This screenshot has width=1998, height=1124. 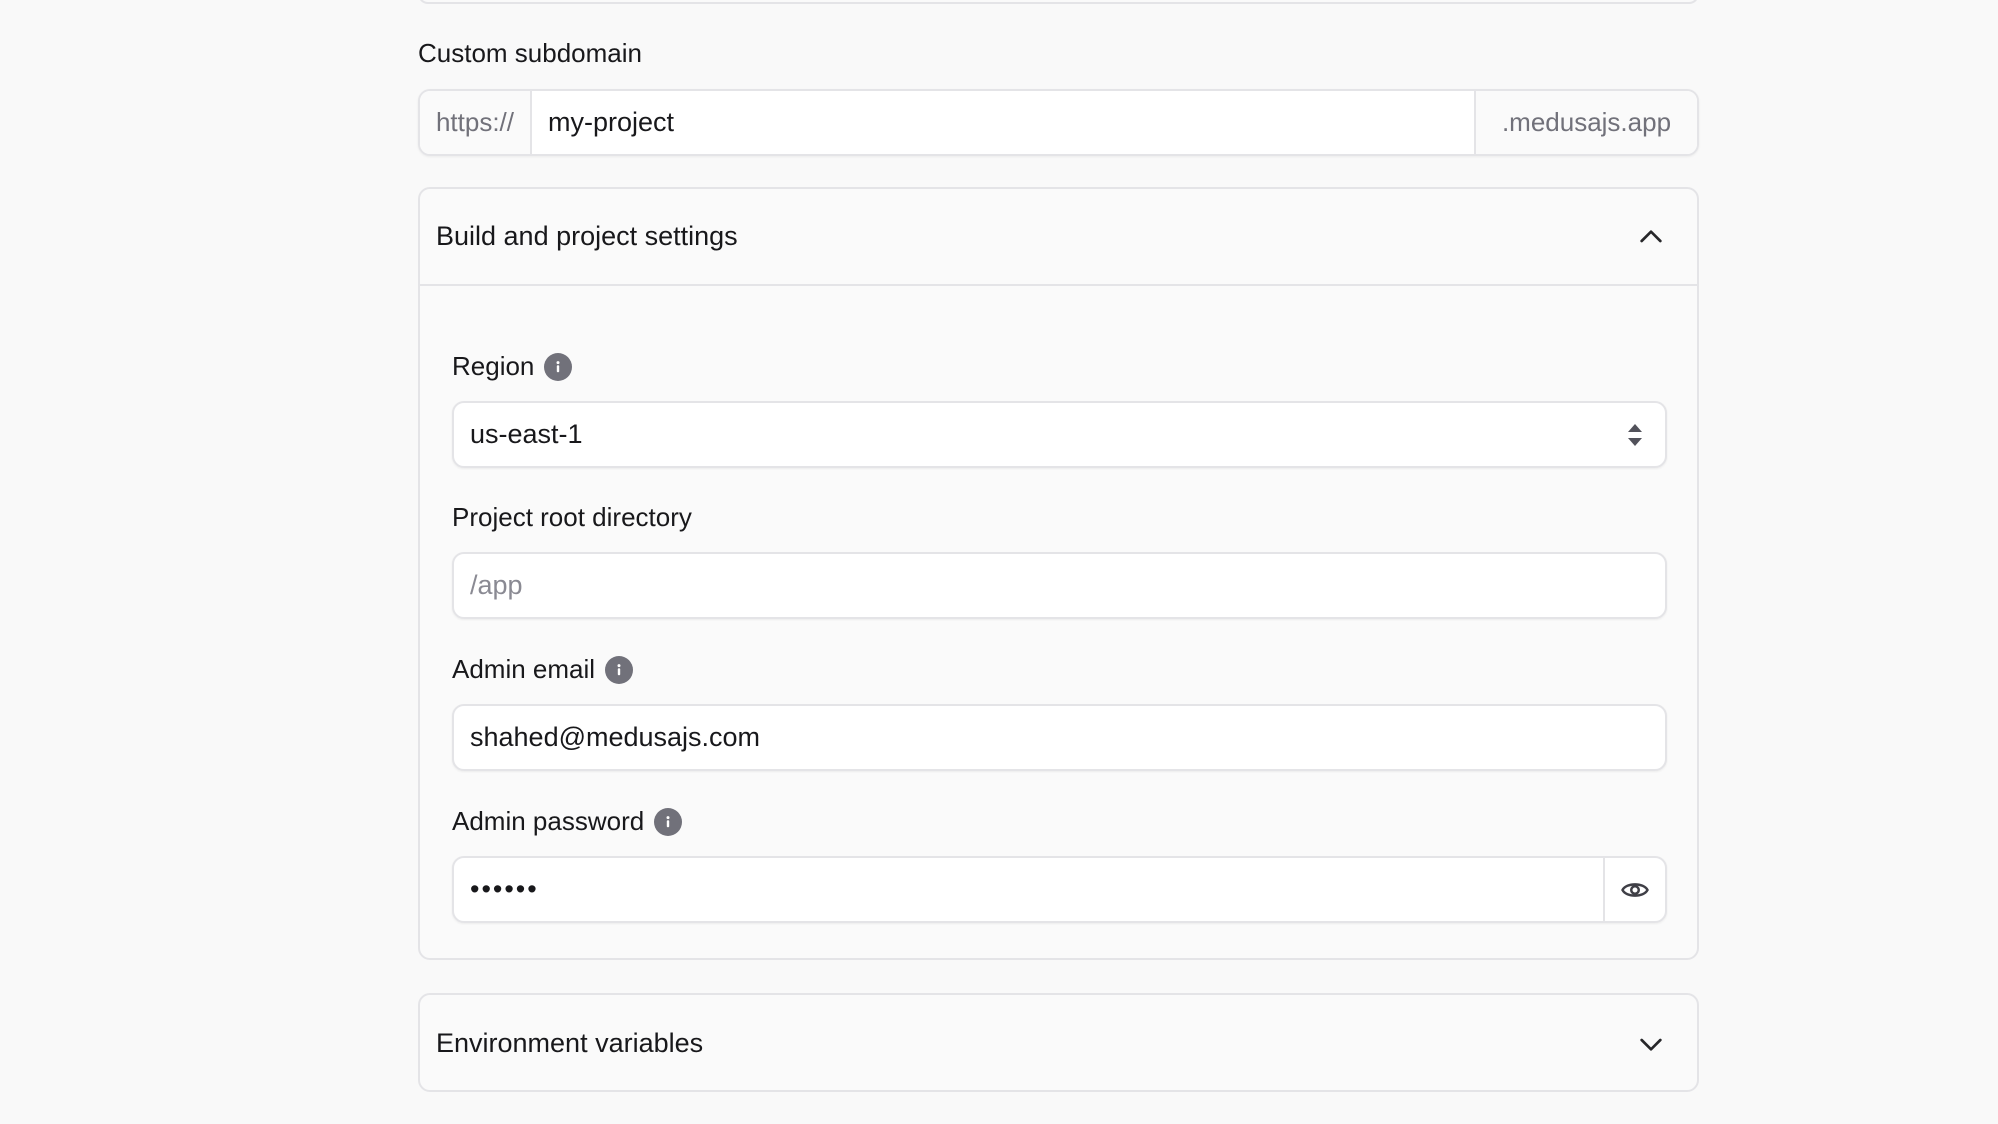 What do you see at coordinates (1003, 122) in the screenshot?
I see `subdomain-input` at bounding box center [1003, 122].